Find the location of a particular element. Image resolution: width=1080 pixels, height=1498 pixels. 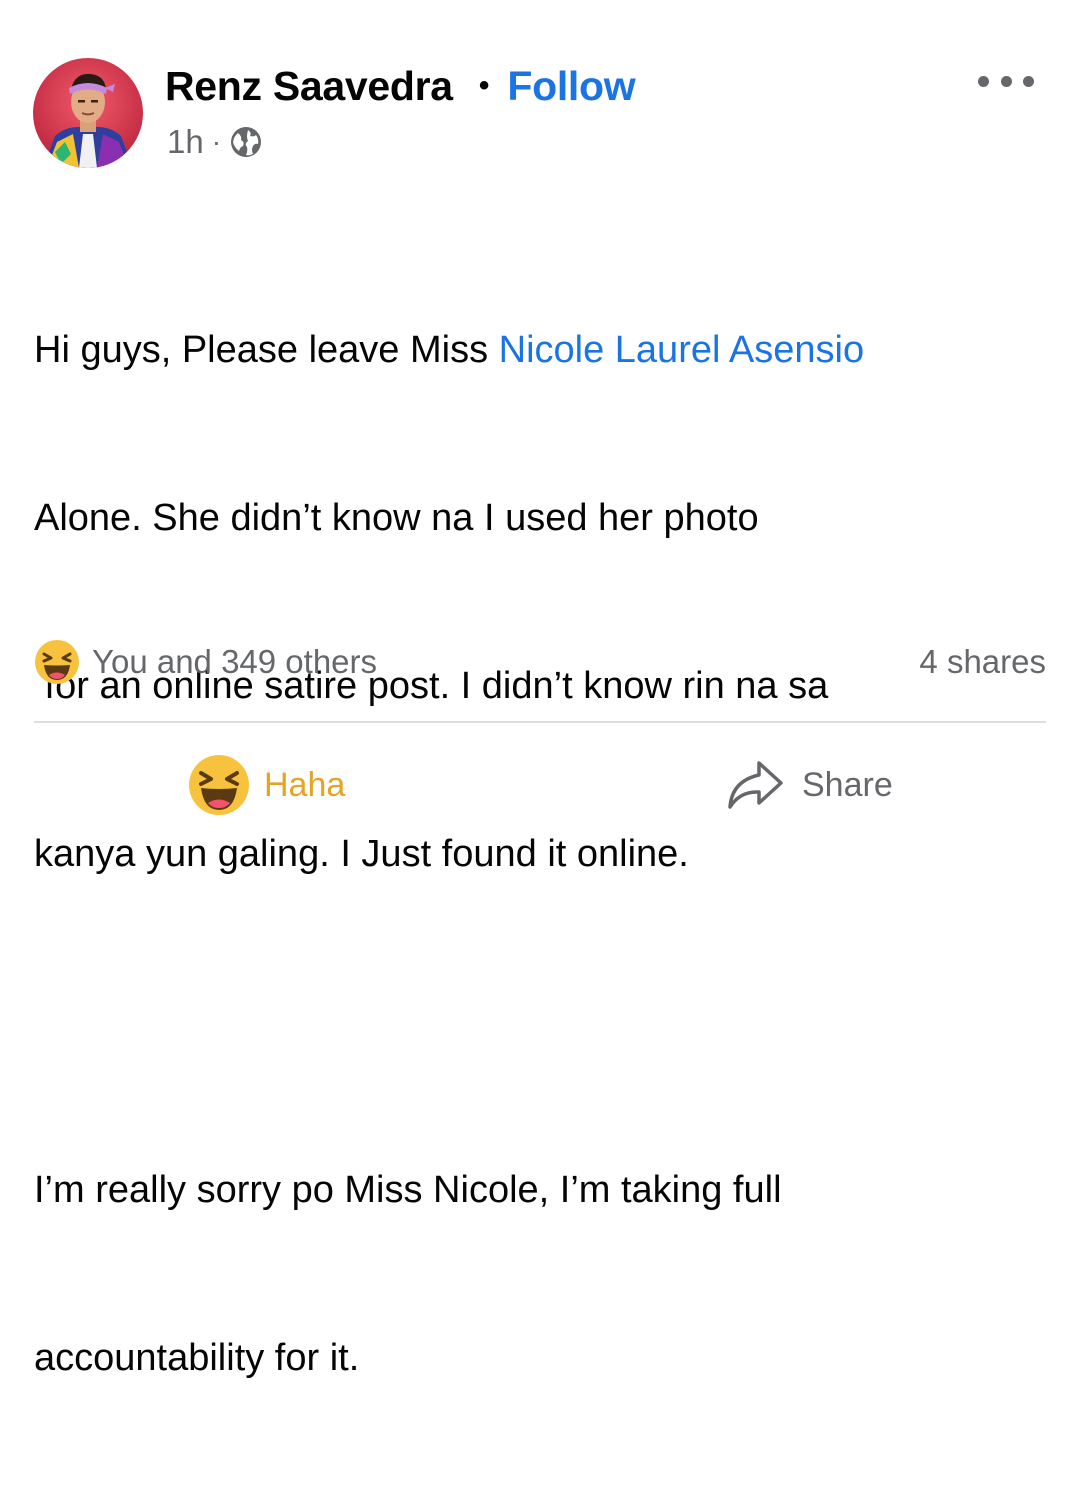

reaction-summary: You and 349 others is located at coordinates (205, 662).